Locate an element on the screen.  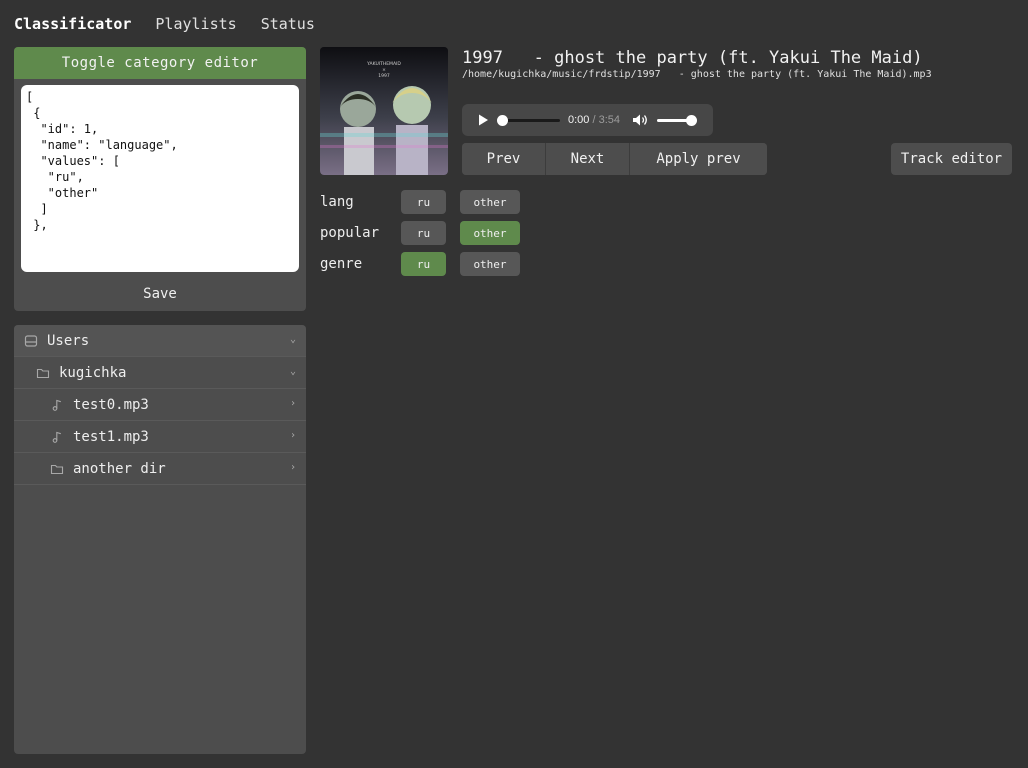
nav-link-playlists: Playlists is located at coordinates (195, 24).